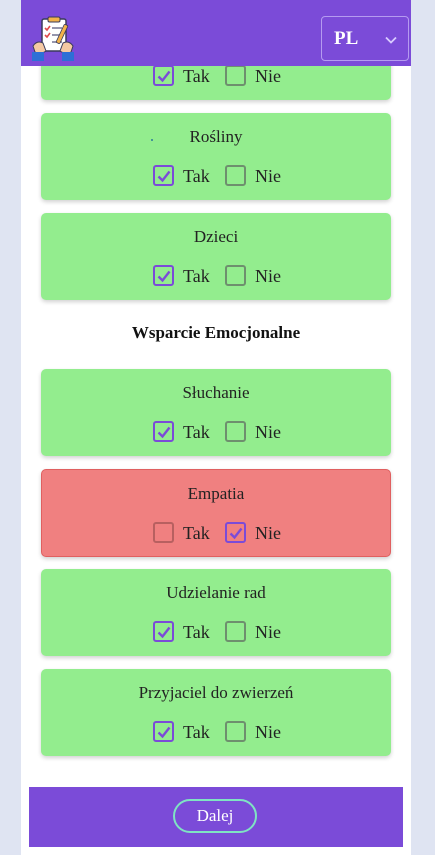 The image size is (435, 855). I want to click on card-przyjaciel: Przyjaciel do zwierzeń Tak Nie, so click(216, 712).